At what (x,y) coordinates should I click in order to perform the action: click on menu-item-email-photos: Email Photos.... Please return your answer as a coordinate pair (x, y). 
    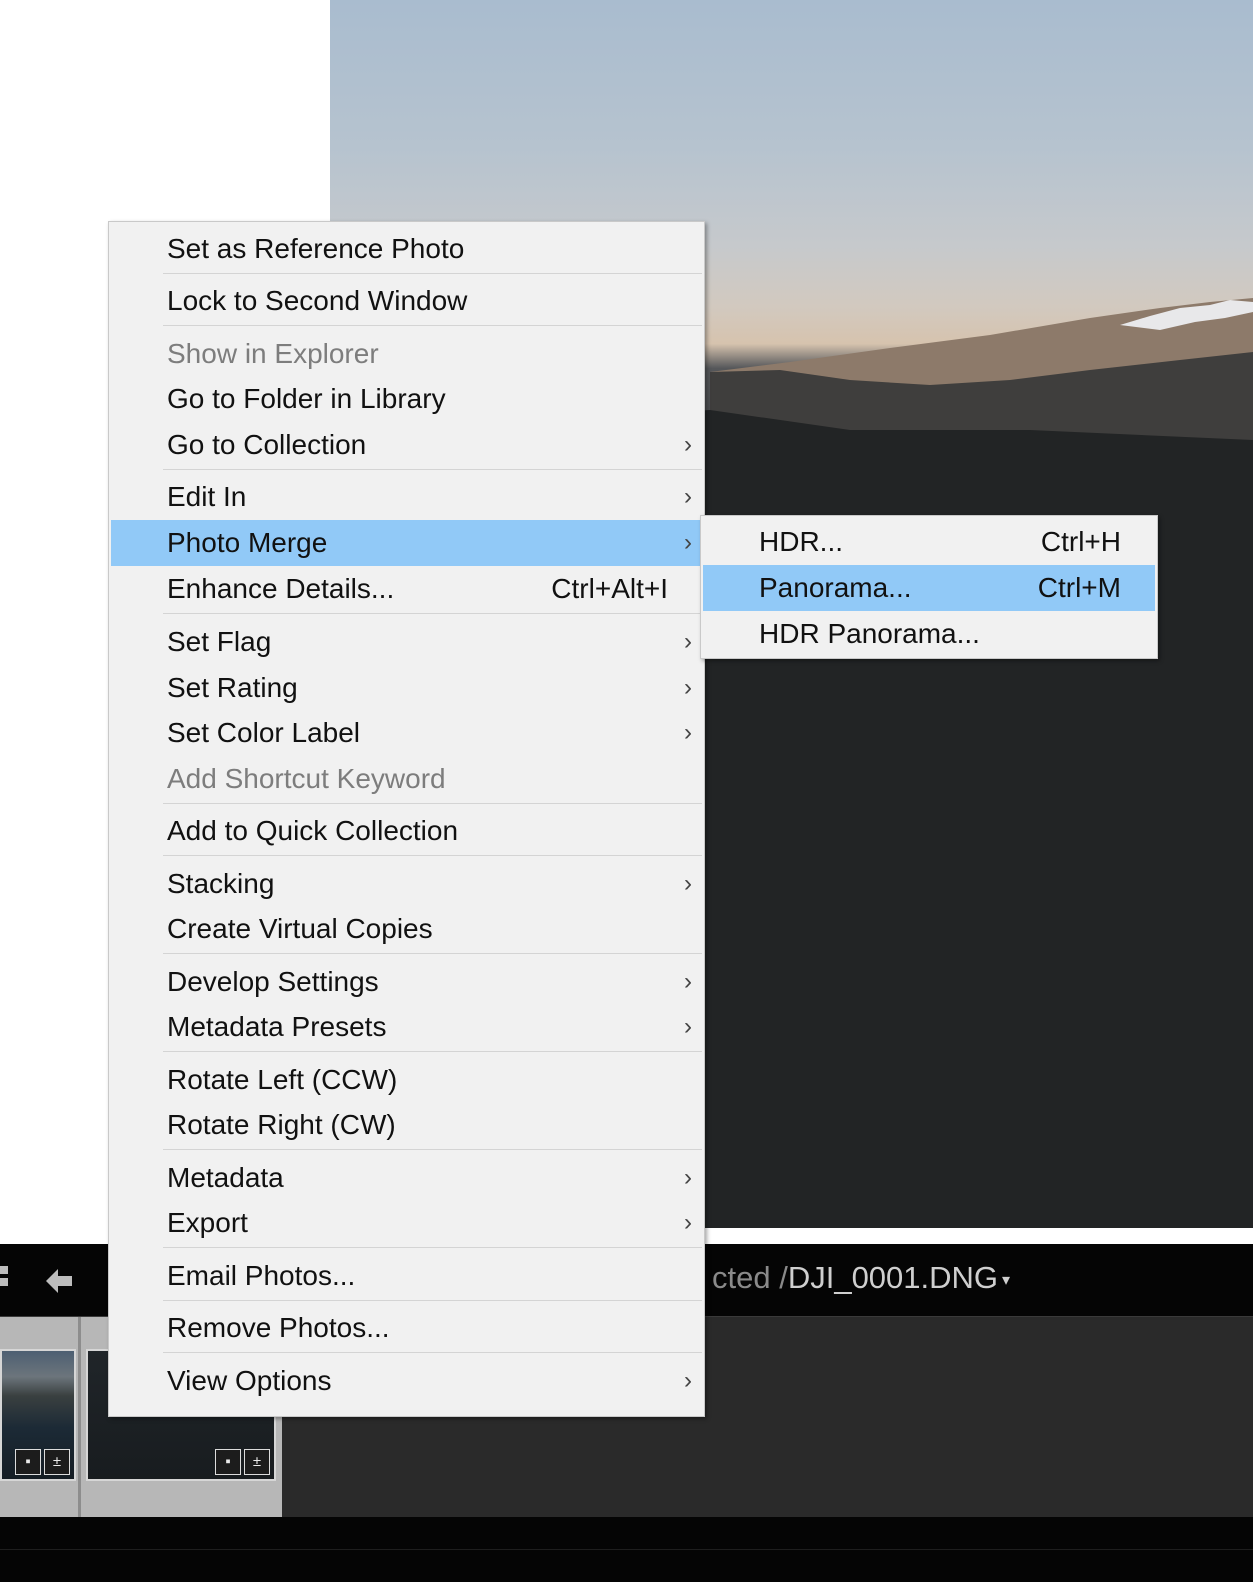
    Looking at the image, I should click on (406, 1276).